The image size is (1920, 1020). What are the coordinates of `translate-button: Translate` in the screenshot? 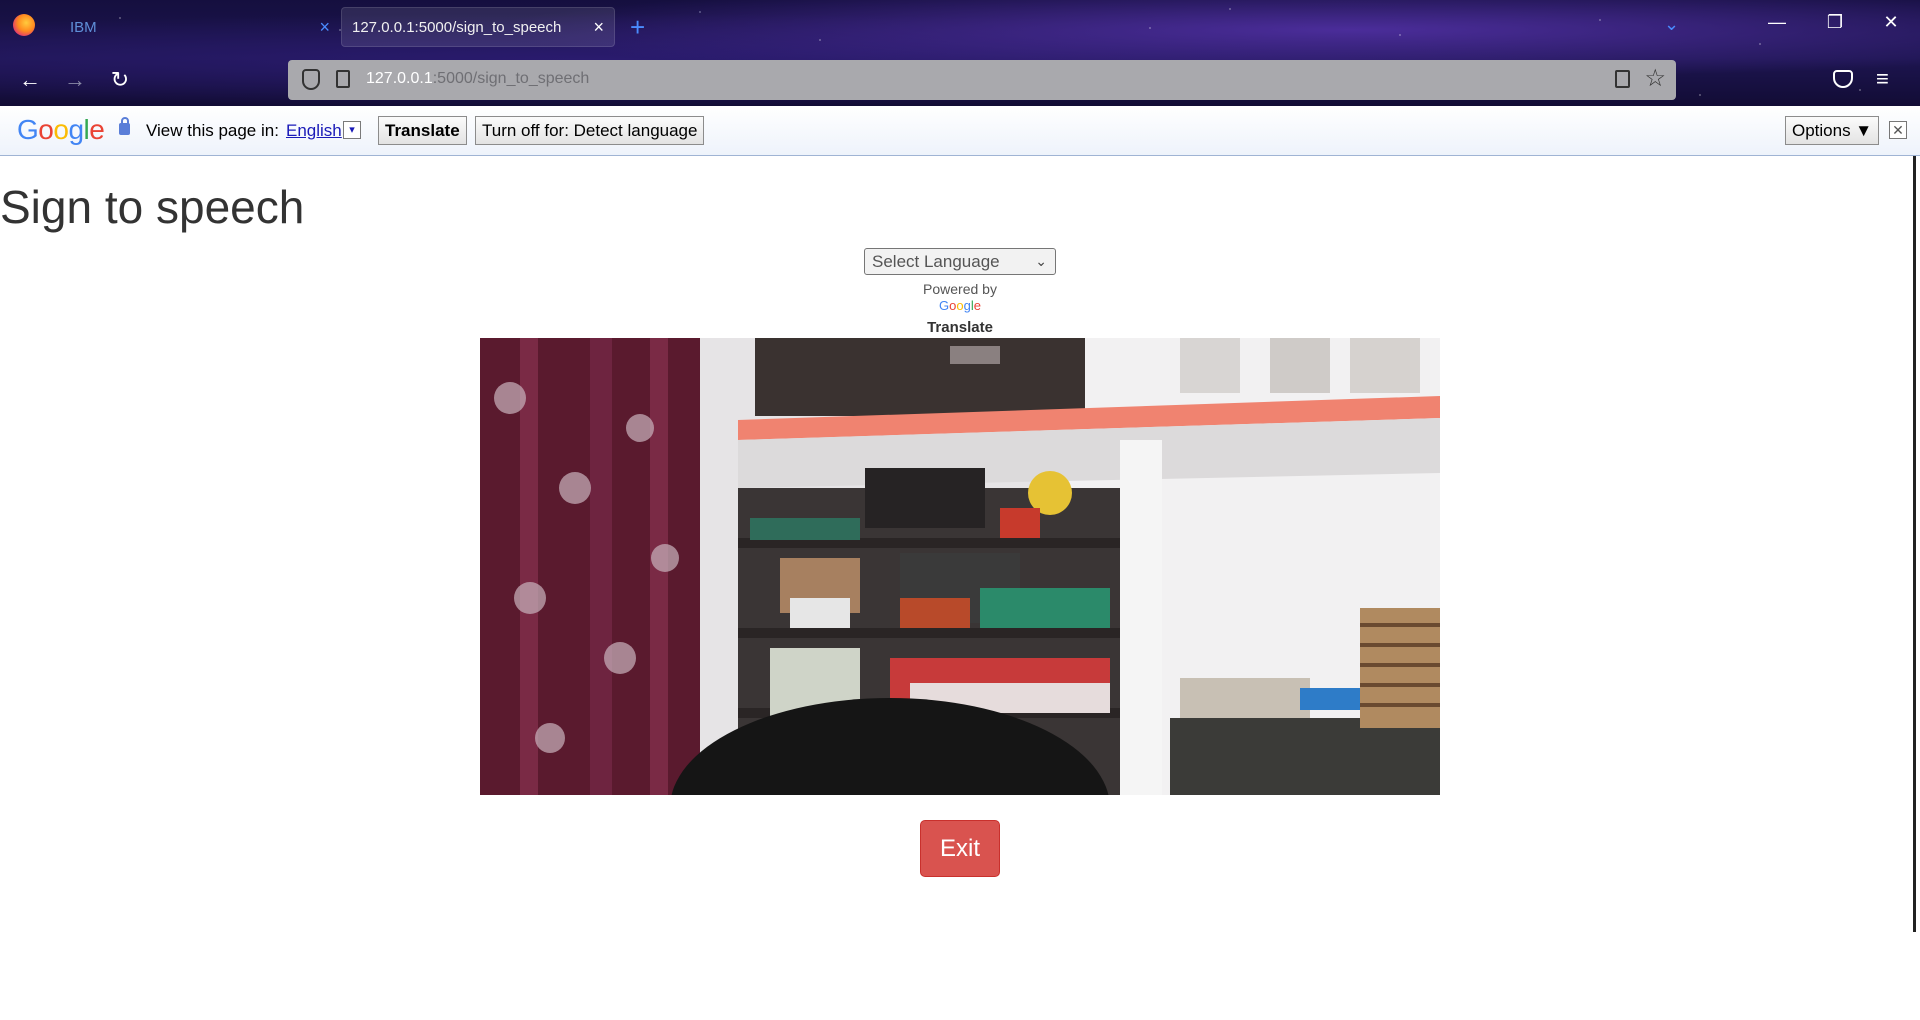 It's located at (422, 130).